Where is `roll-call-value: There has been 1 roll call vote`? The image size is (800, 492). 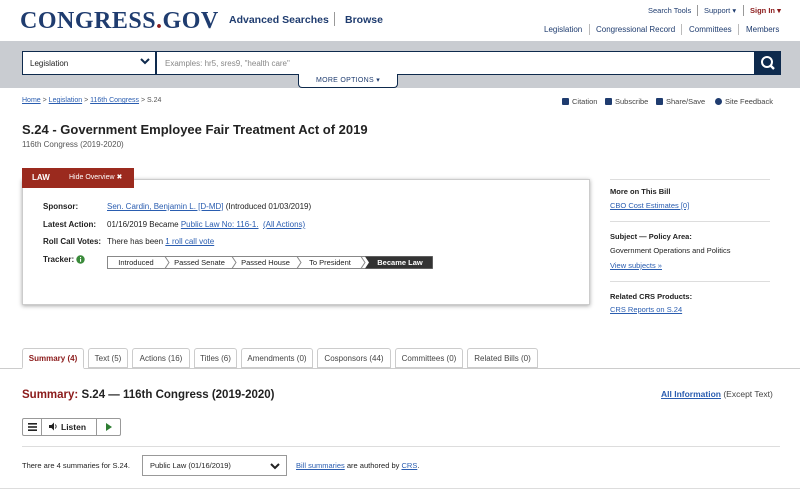
roll-call-value: There has been 1 roll call vote is located at coordinates (160, 241).